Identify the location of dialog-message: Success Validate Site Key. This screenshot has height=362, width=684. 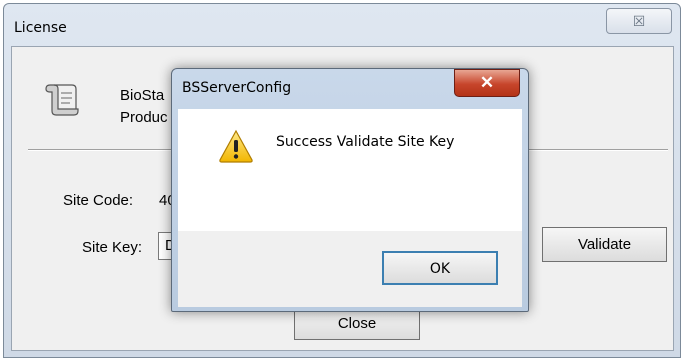
(365, 142).